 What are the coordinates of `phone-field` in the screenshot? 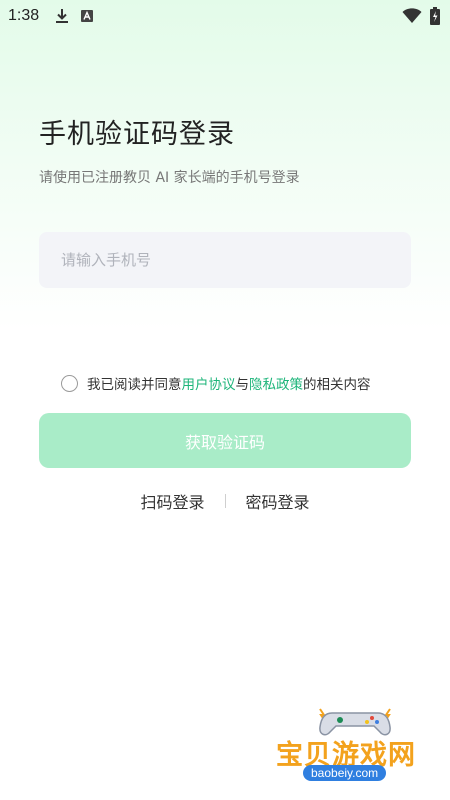 It's located at (225, 260).